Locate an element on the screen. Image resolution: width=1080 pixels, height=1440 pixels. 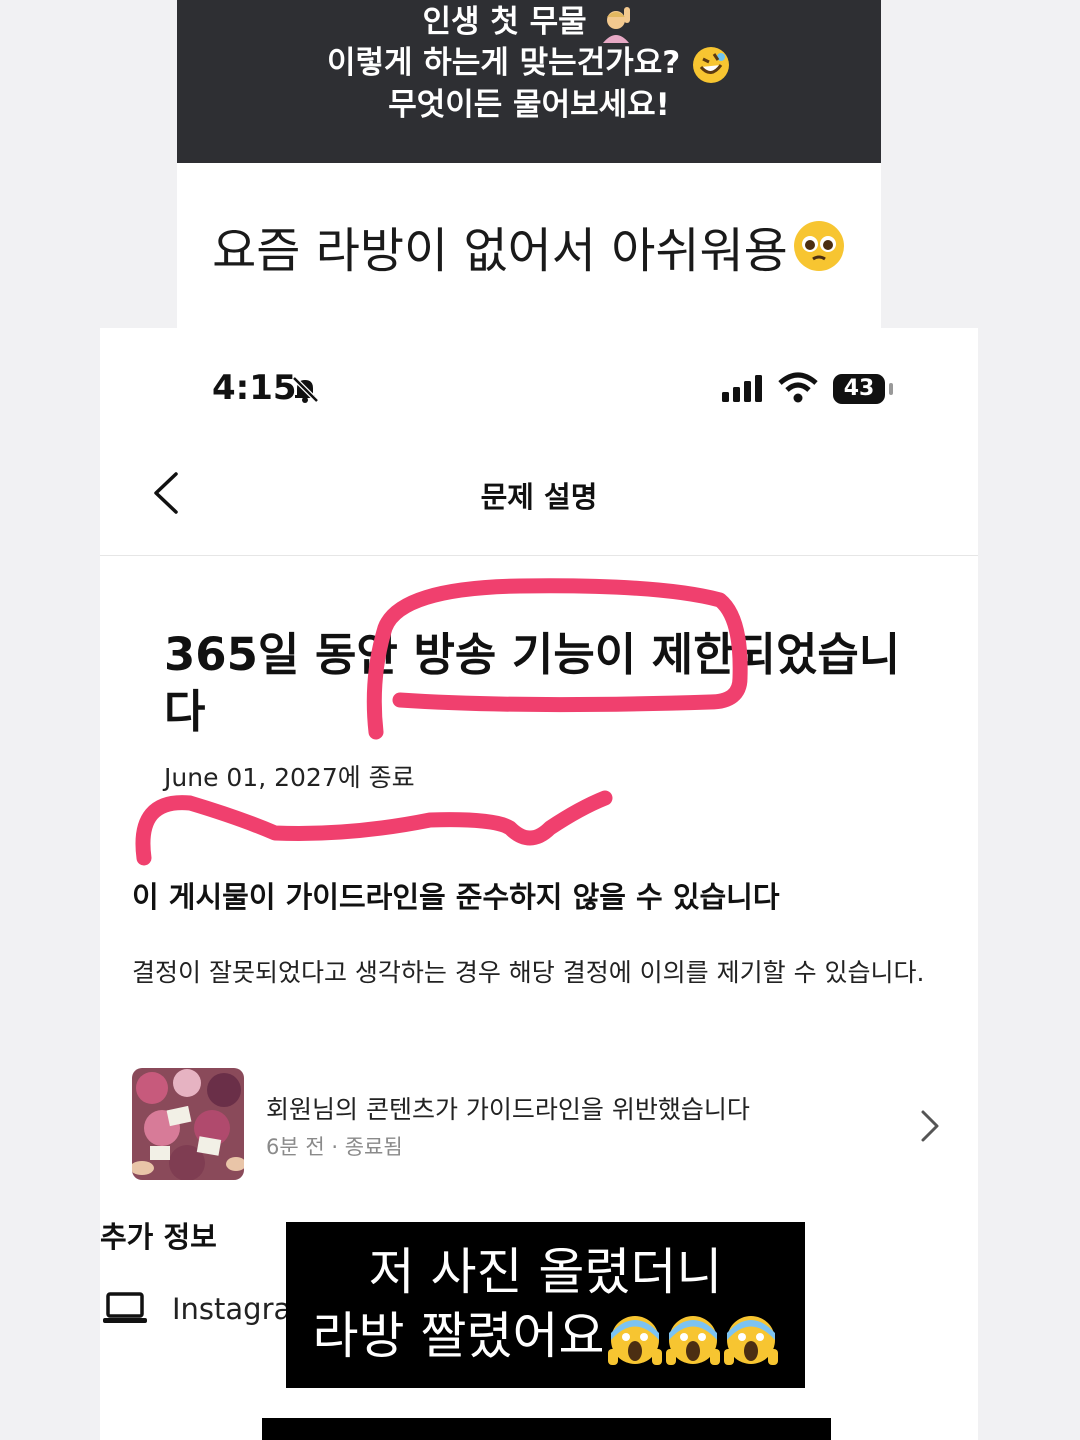
circle-mark is located at coordinates (557, 659).